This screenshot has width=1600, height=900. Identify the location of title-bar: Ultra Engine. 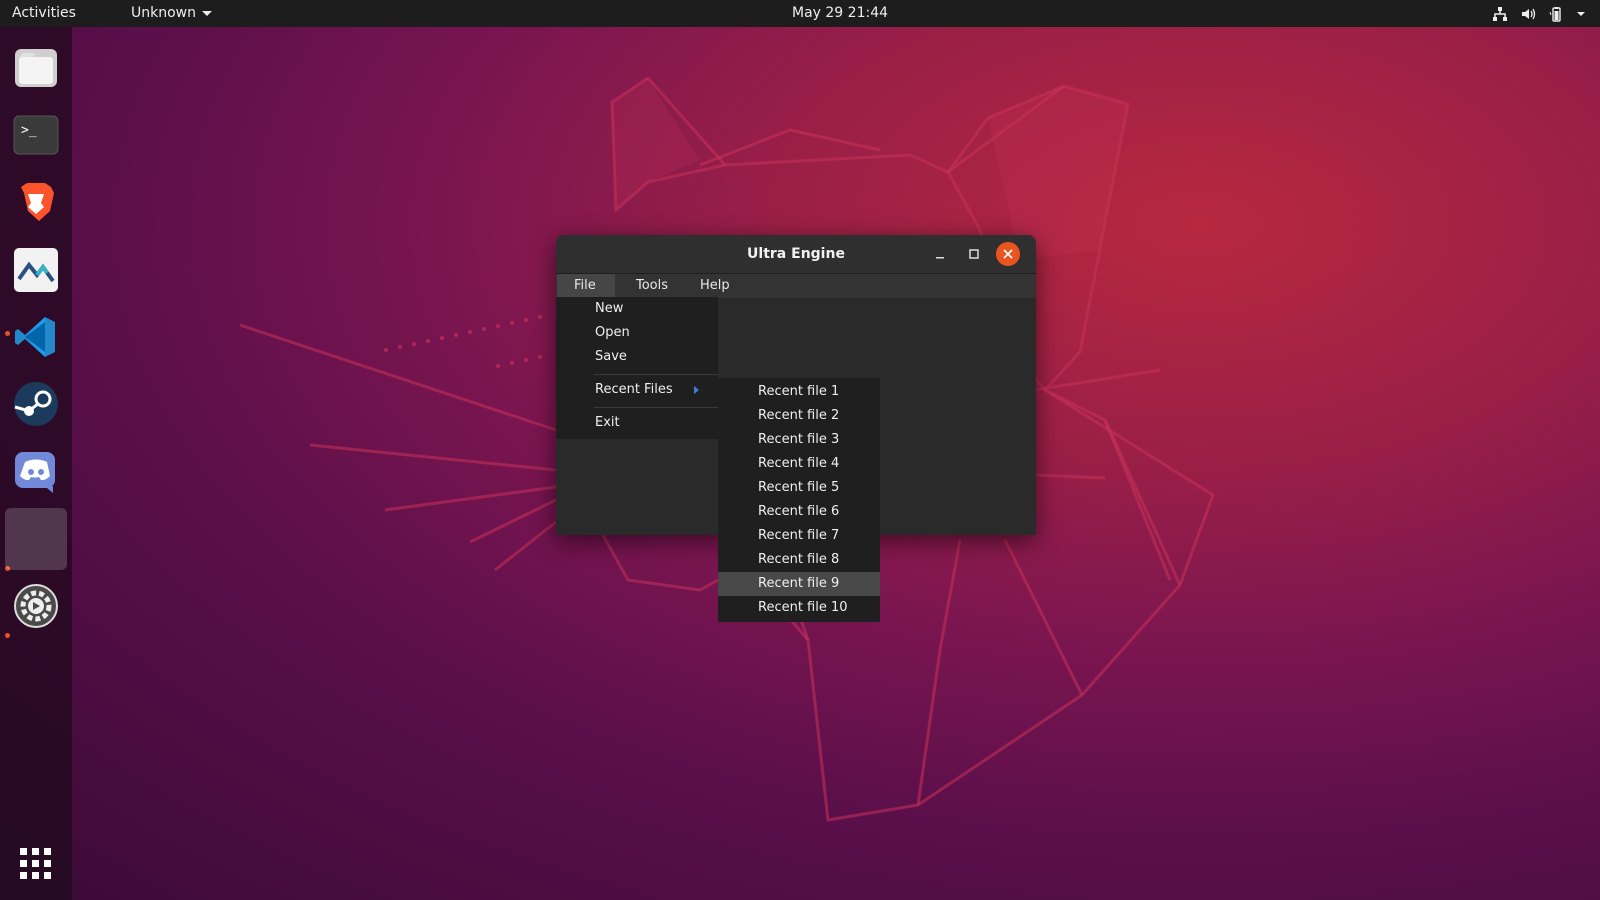
(796, 254).